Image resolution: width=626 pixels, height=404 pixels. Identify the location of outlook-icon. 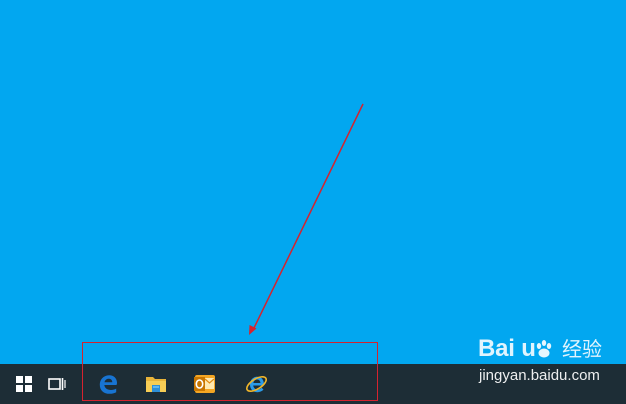
(204, 384).